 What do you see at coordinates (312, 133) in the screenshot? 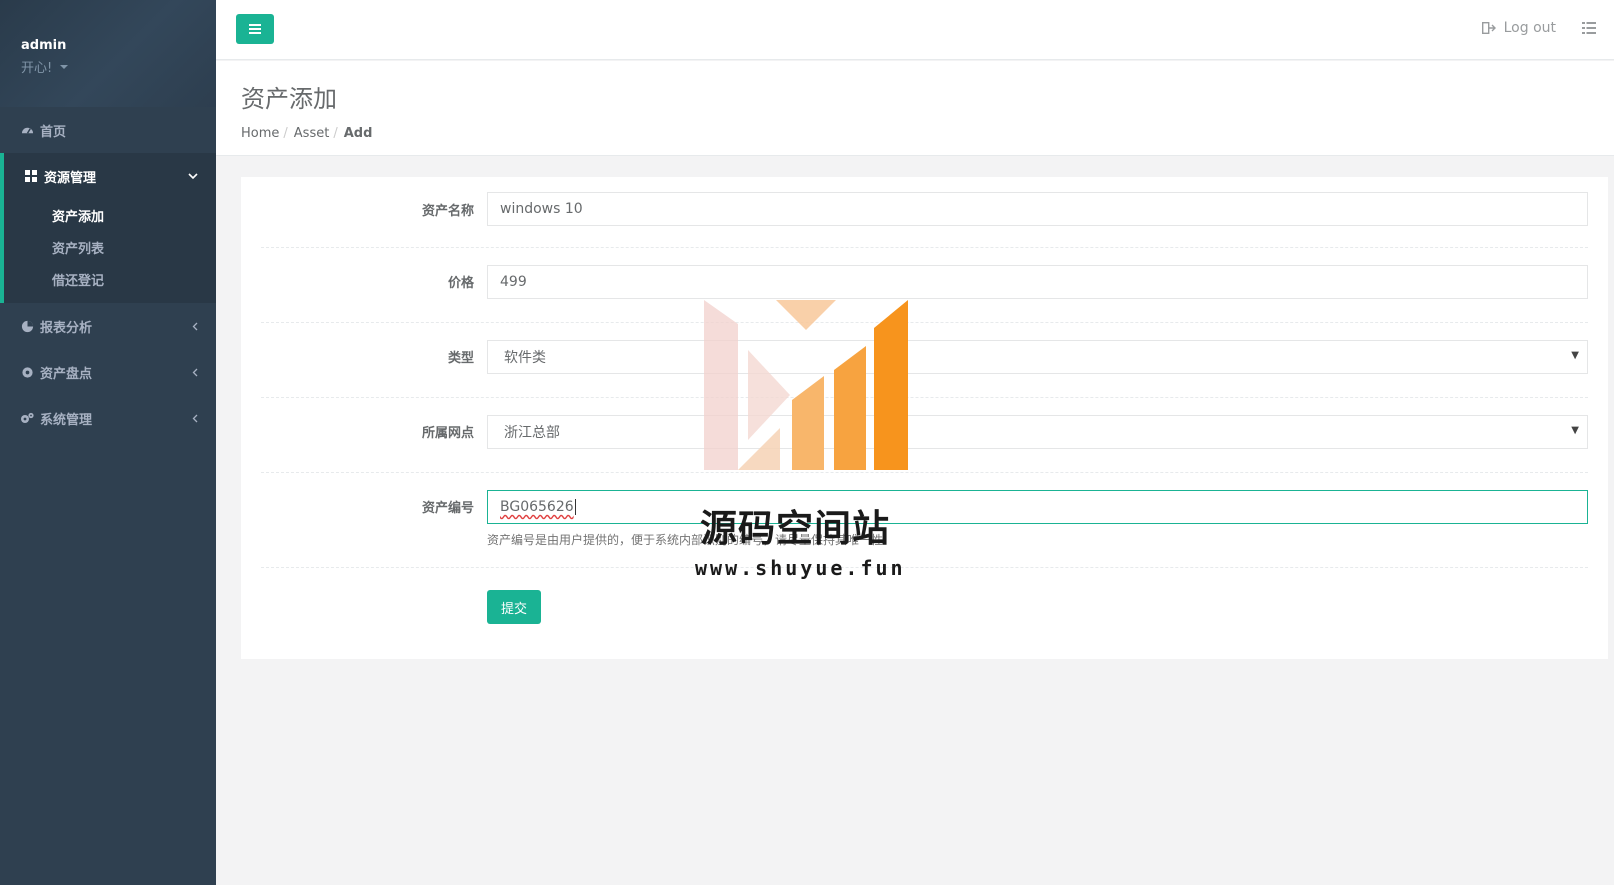
I see `breadcrumb-asset: Asset` at bounding box center [312, 133].